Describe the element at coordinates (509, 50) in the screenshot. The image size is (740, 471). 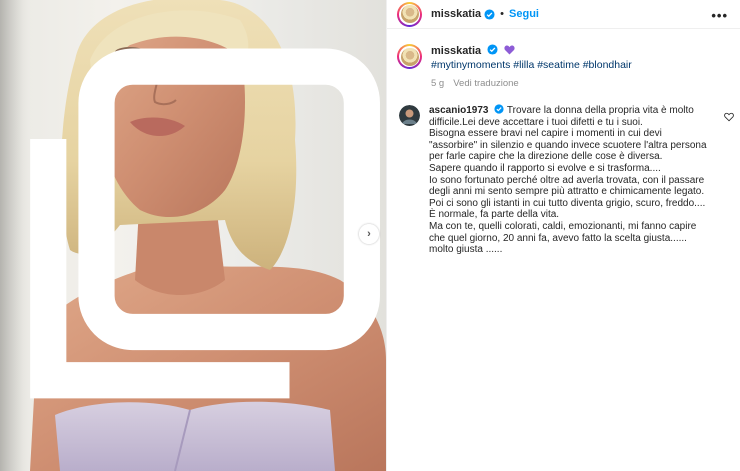
I see `purple-heart-icon` at that location.